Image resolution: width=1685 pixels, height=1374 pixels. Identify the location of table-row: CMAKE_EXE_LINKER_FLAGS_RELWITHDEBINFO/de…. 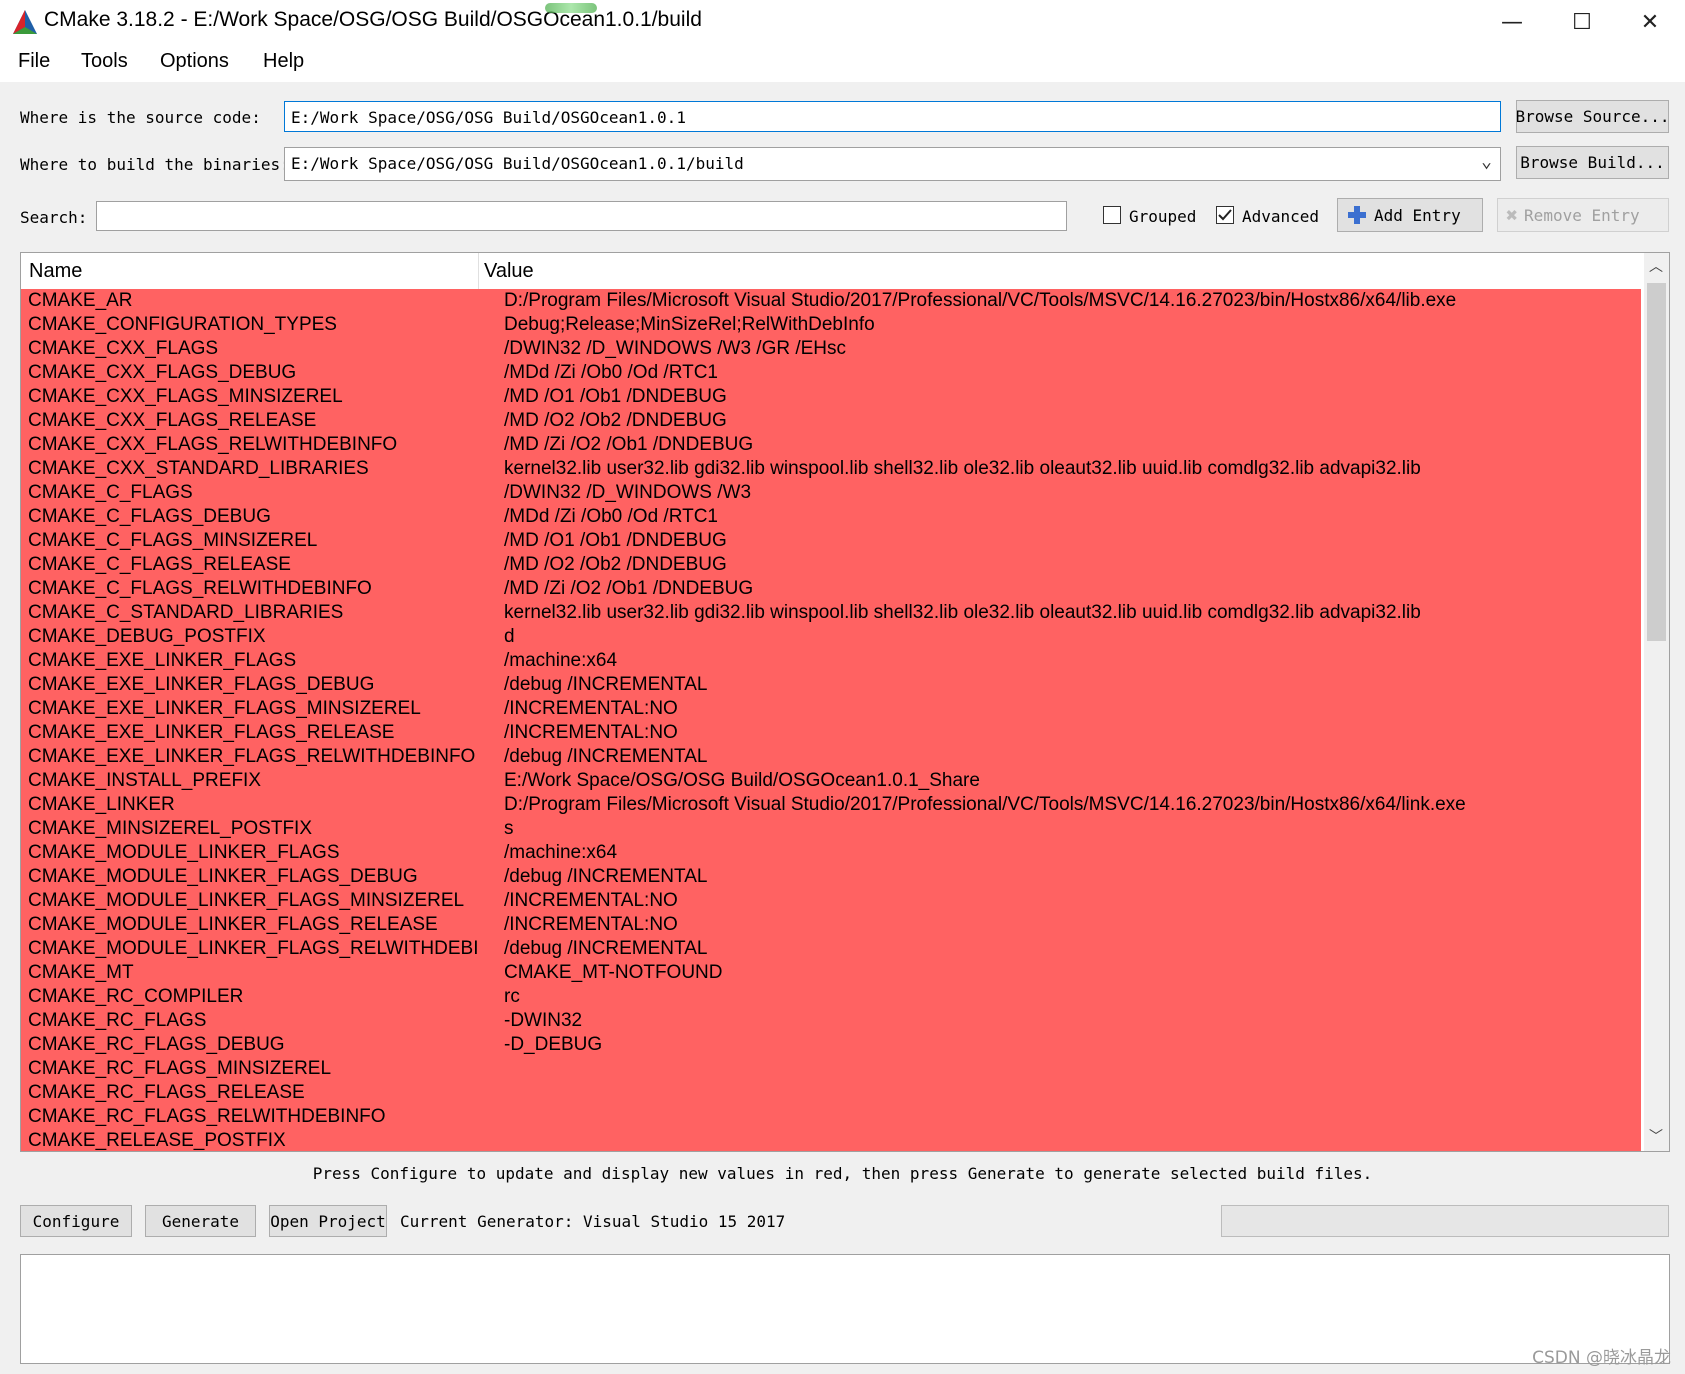
(831, 757).